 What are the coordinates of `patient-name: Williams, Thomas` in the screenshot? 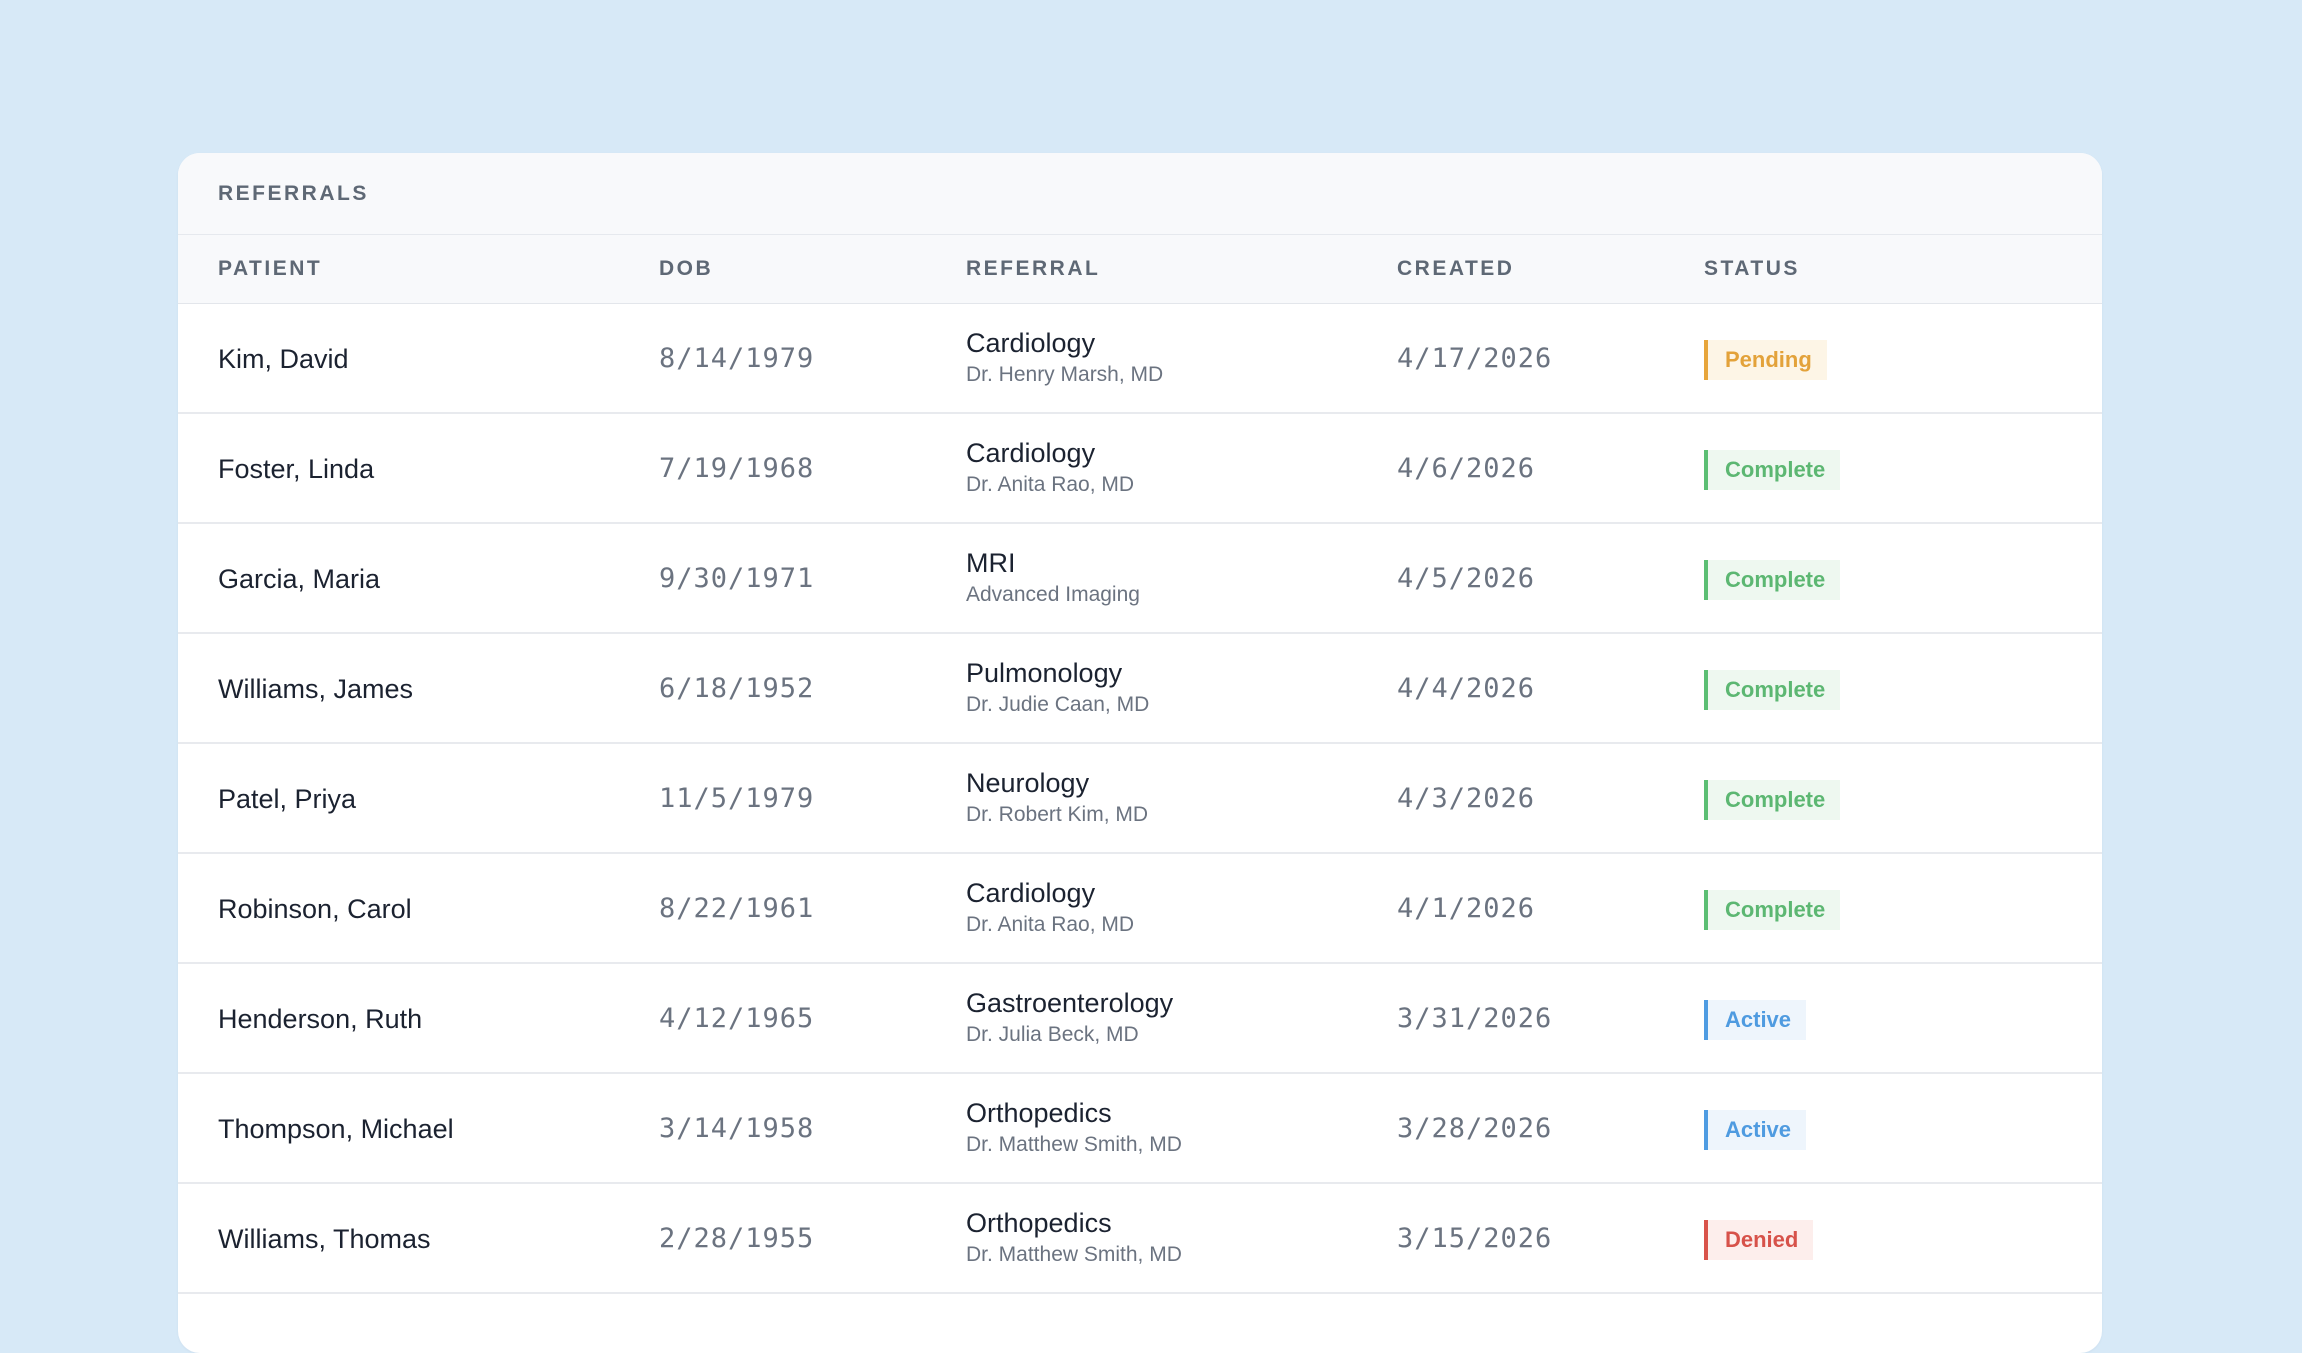 It's located at (324, 1239).